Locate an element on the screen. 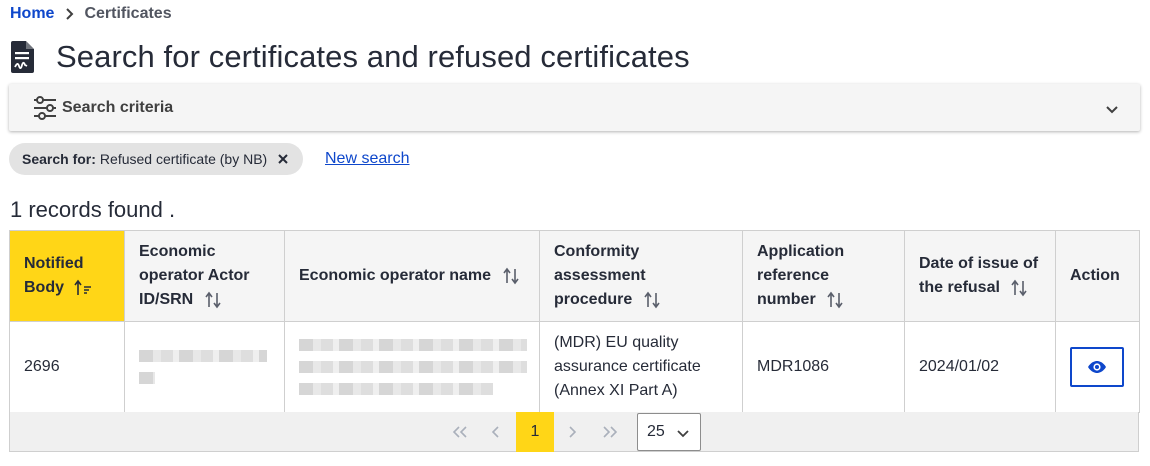 The width and height of the screenshot is (1150, 466). search-criteria-panel: Search criteria is located at coordinates (574, 107).